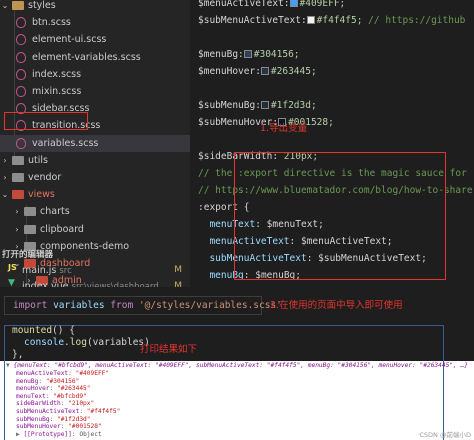  I want to click on folder-item-styles: ⌄ styles, so click(95, 7).